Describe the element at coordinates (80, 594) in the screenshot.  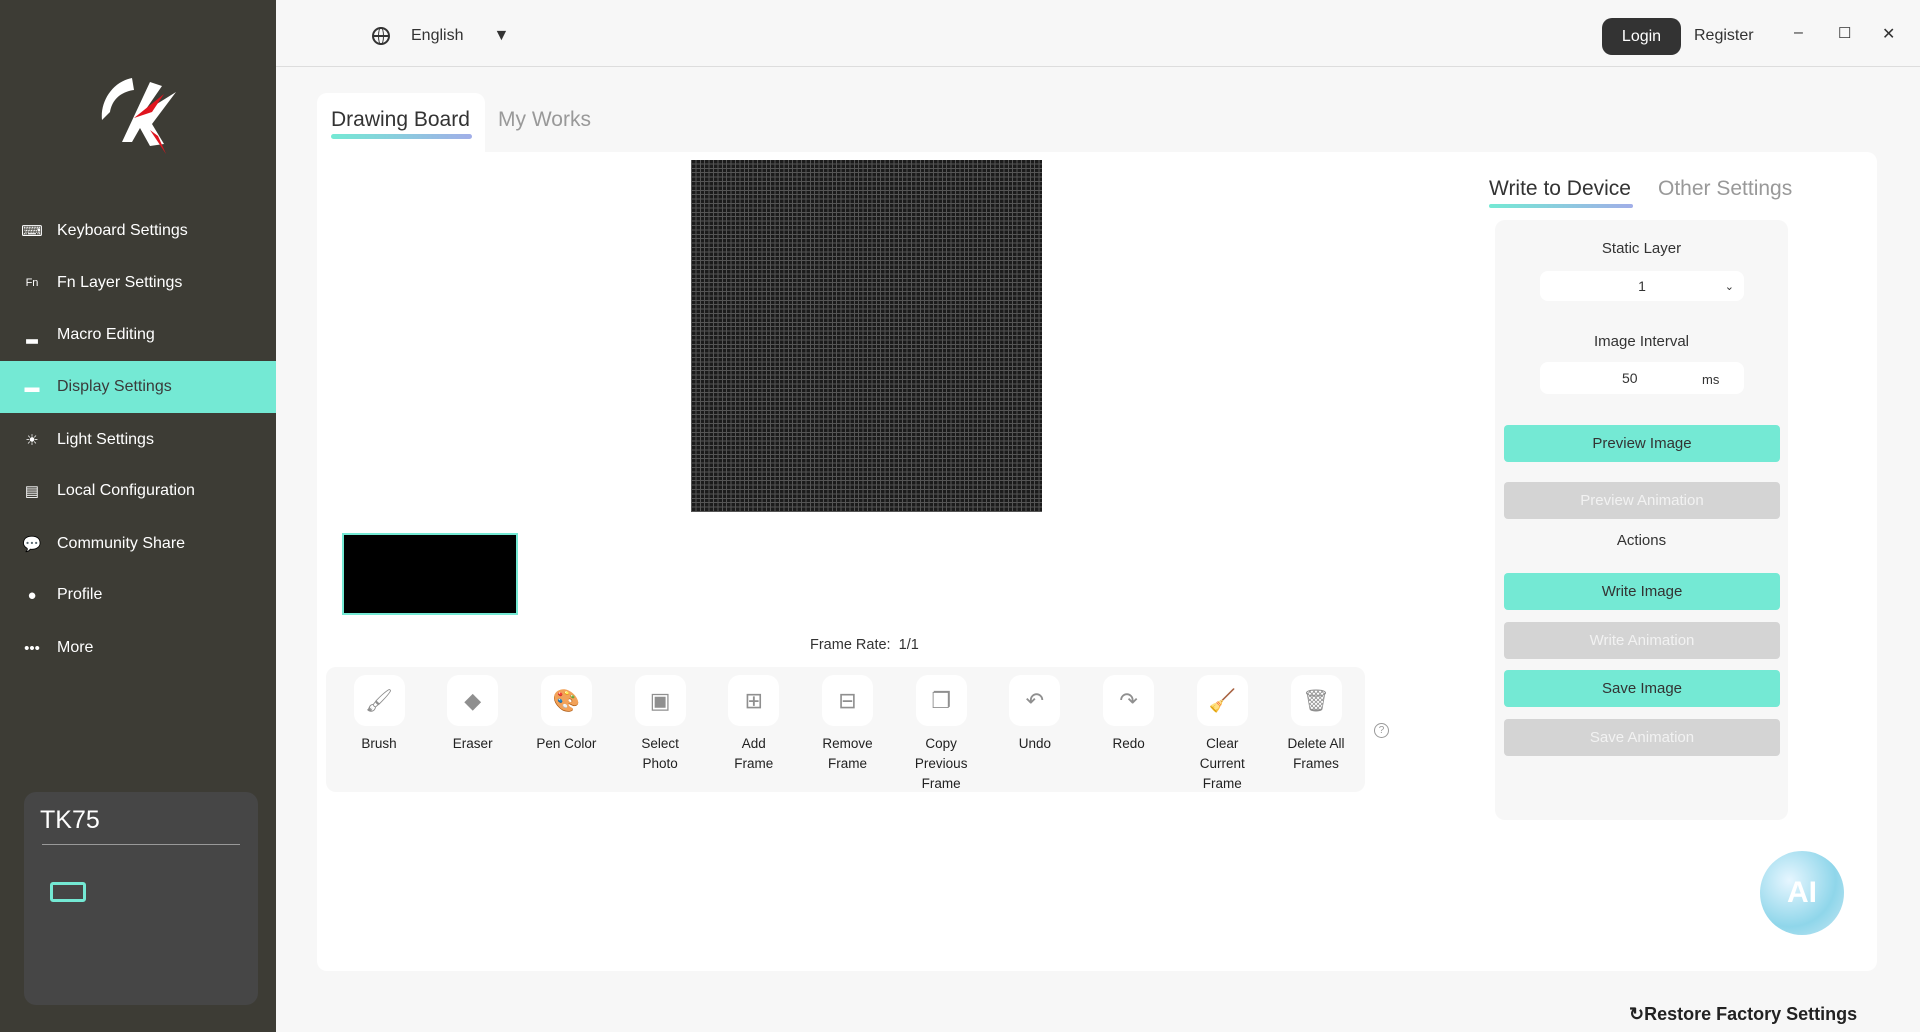
I see `sidebar-item-label: Profile` at that location.